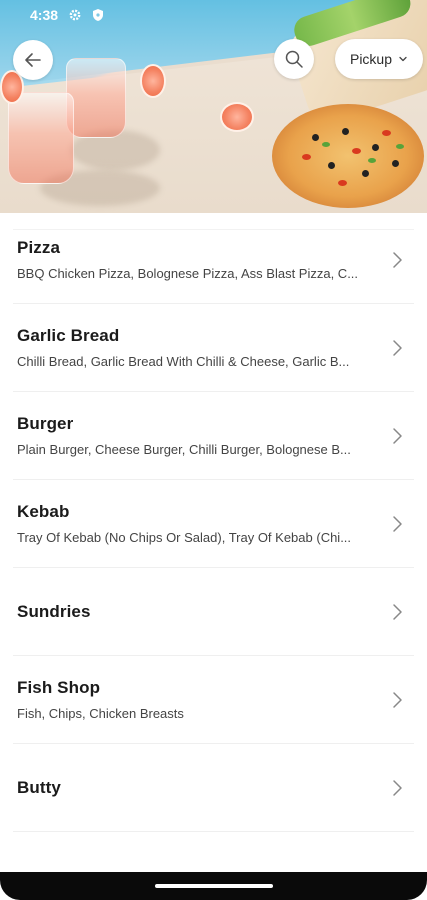 The image size is (427, 900). I want to click on home-handle, so click(214, 886).